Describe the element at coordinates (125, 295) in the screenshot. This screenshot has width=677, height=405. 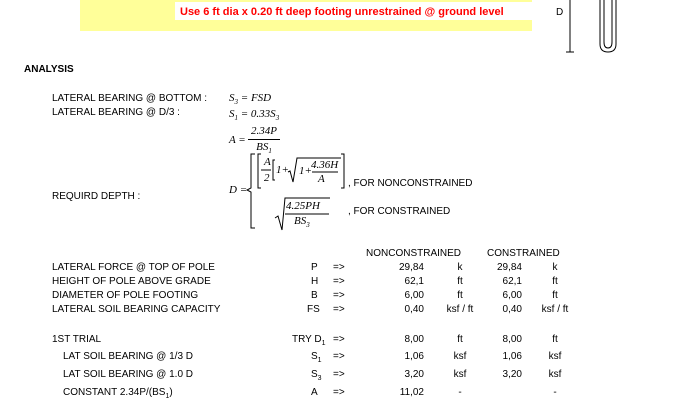
I see `row-label: DIAMETER OF POLE FOOTING` at that location.